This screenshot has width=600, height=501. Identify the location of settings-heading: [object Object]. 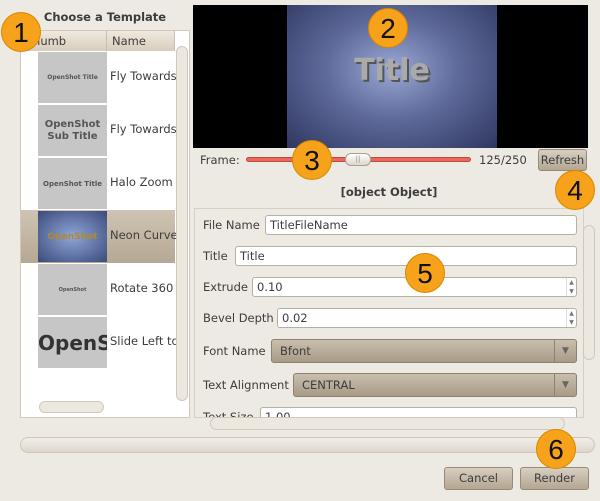
(389, 192).